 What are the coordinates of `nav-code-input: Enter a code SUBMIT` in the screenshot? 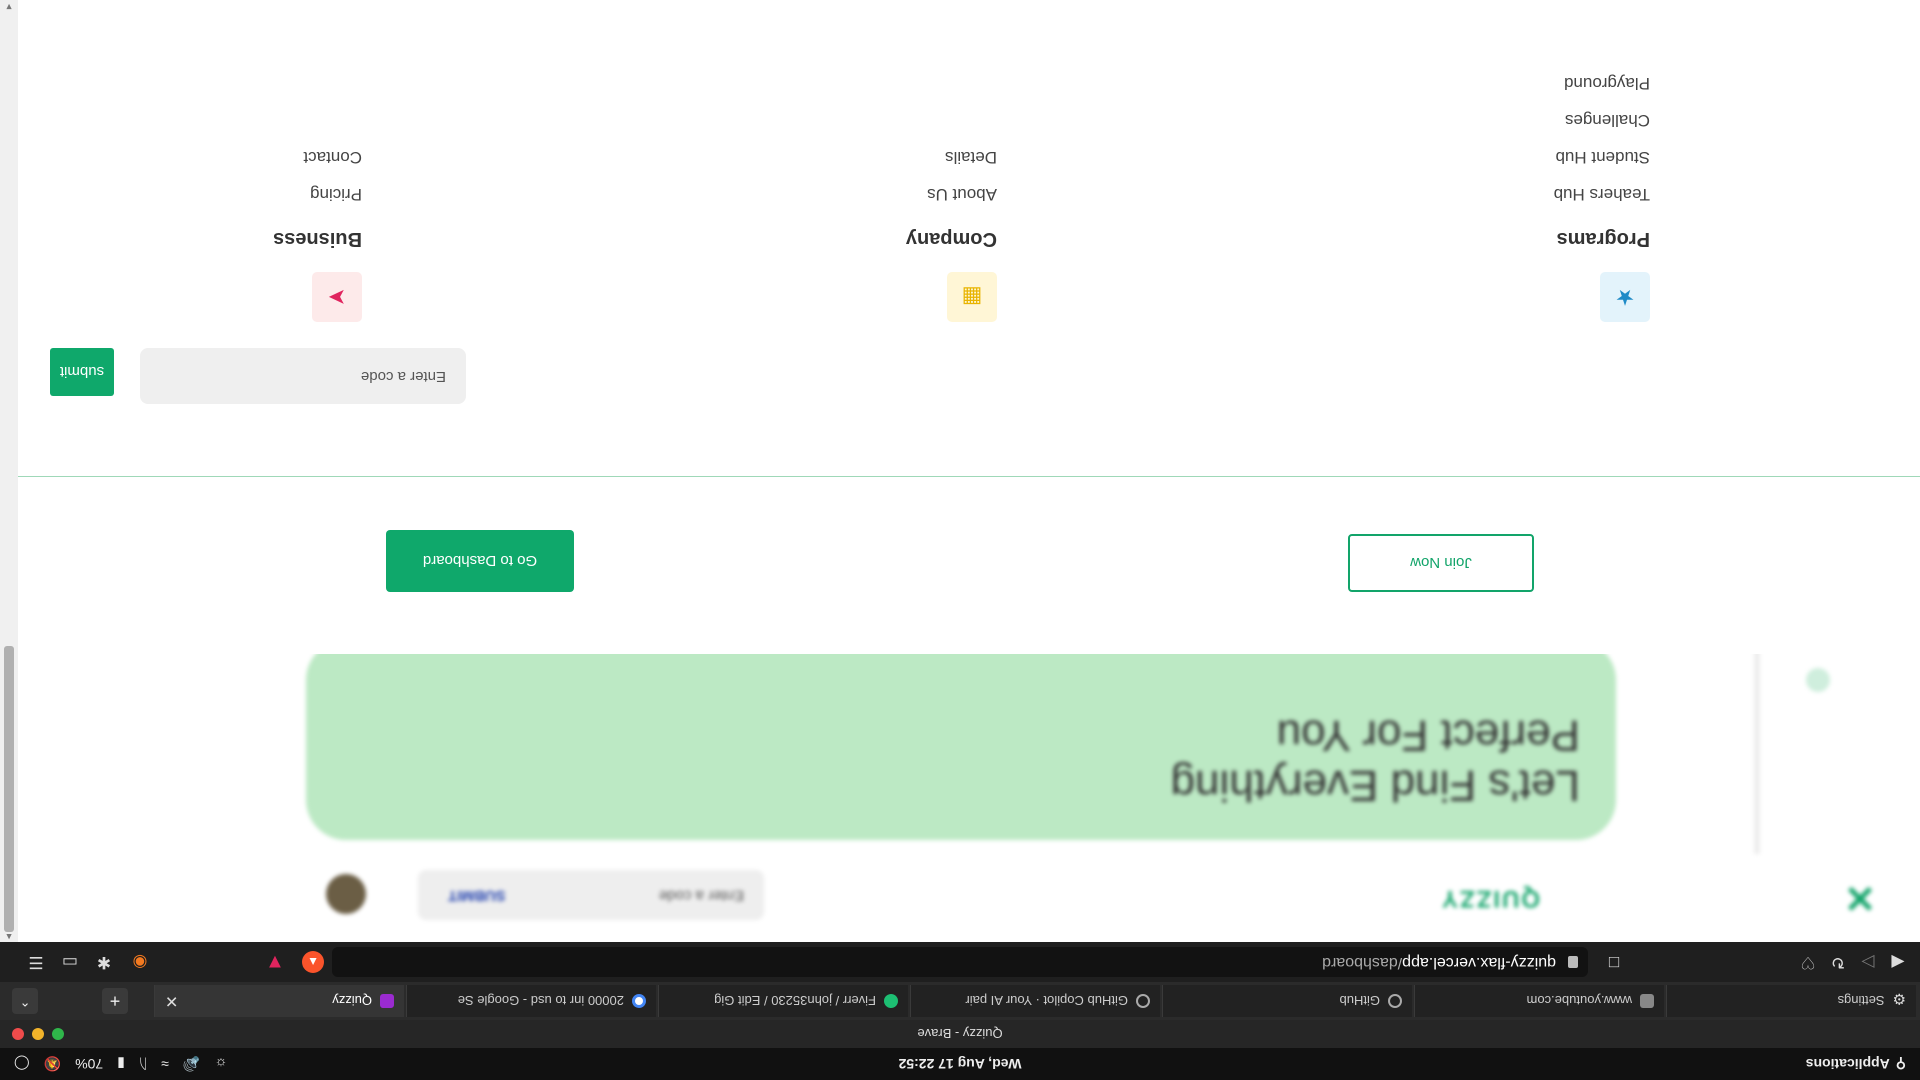 It's located at (591, 895).